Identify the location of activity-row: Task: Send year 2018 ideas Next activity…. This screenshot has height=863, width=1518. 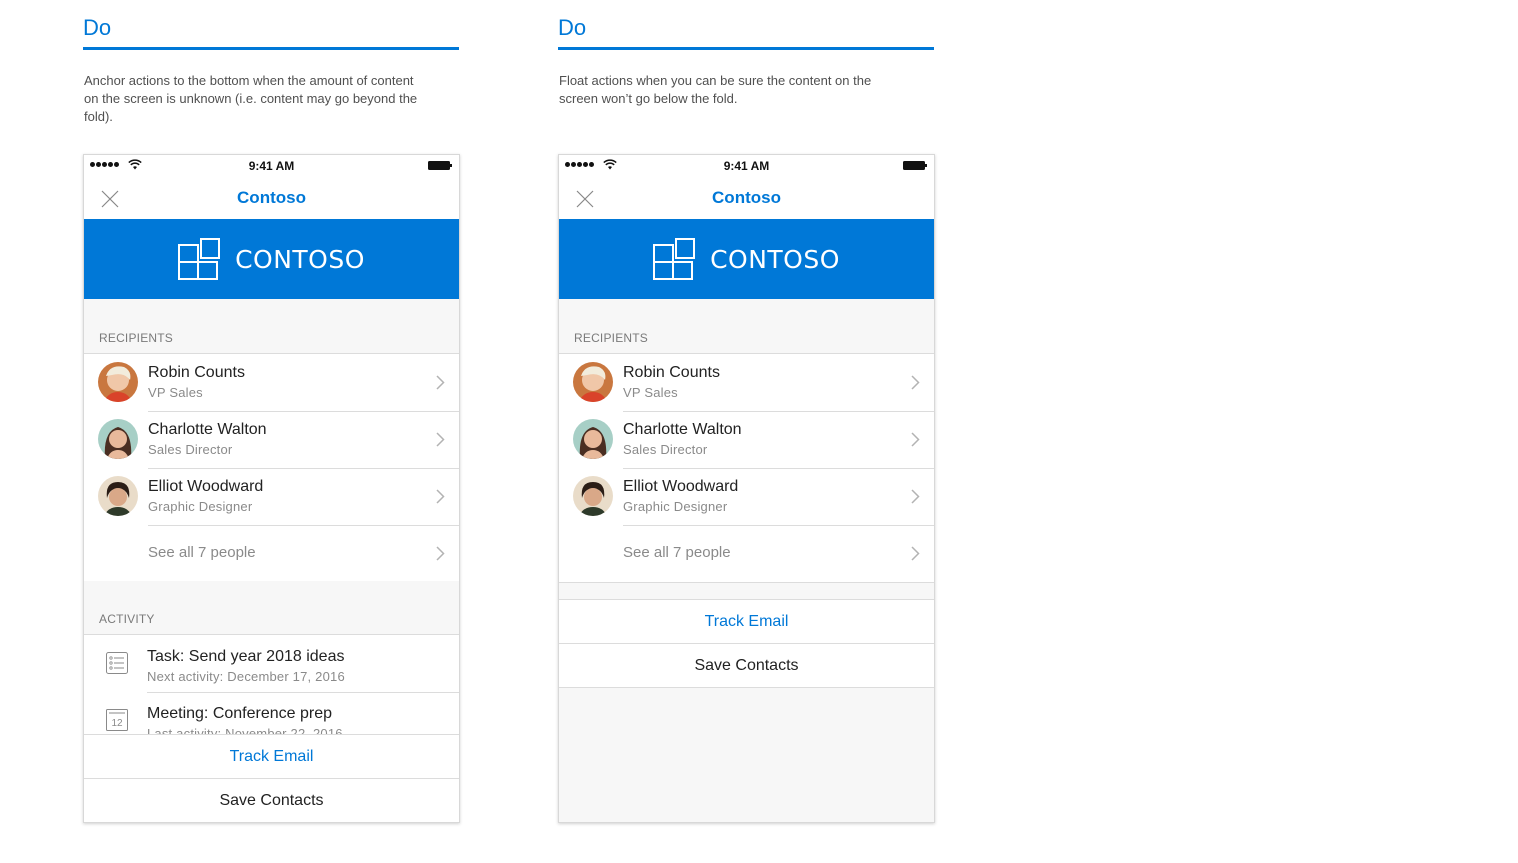
(271, 663).